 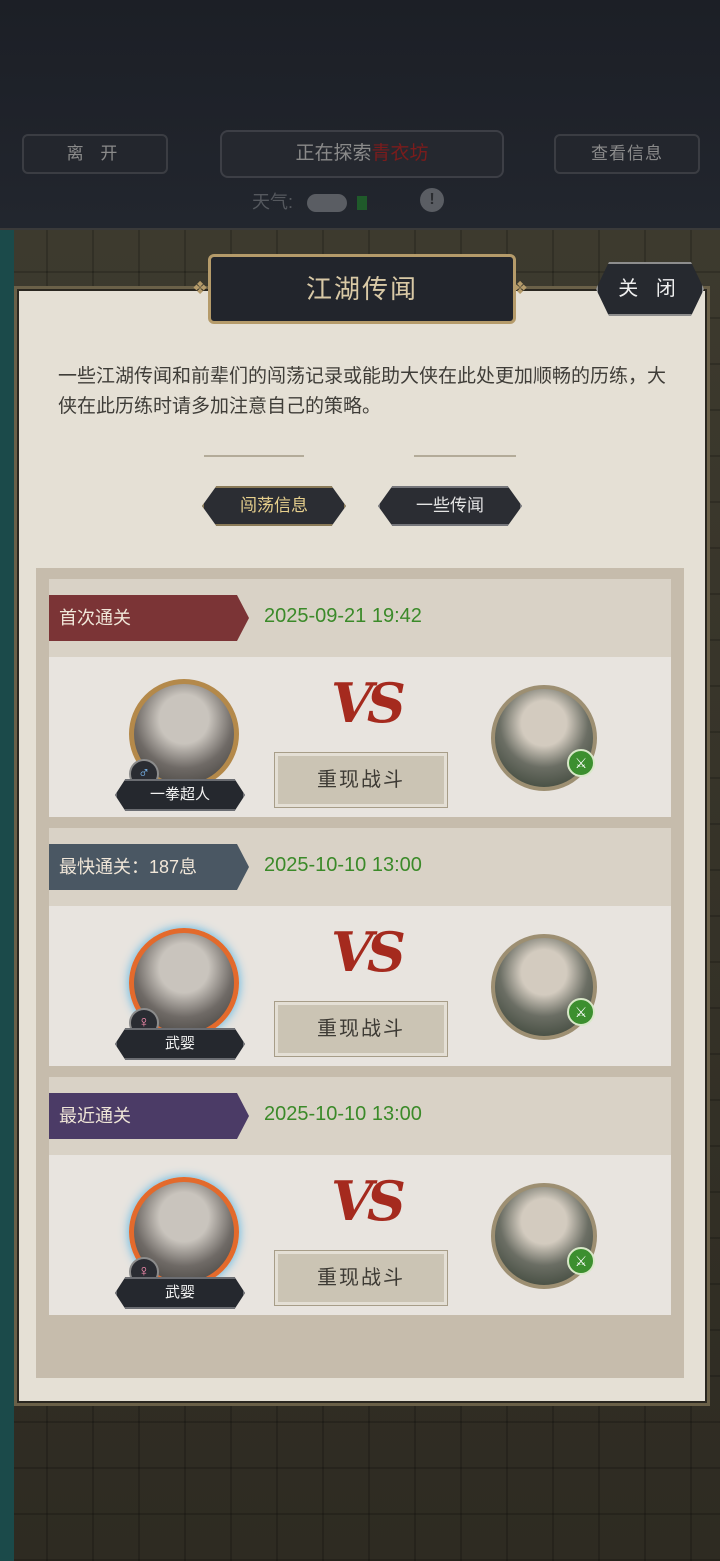 I want to click on record-header: 首次通关 2025-09-21 19:42, so click(x=360, y=618).